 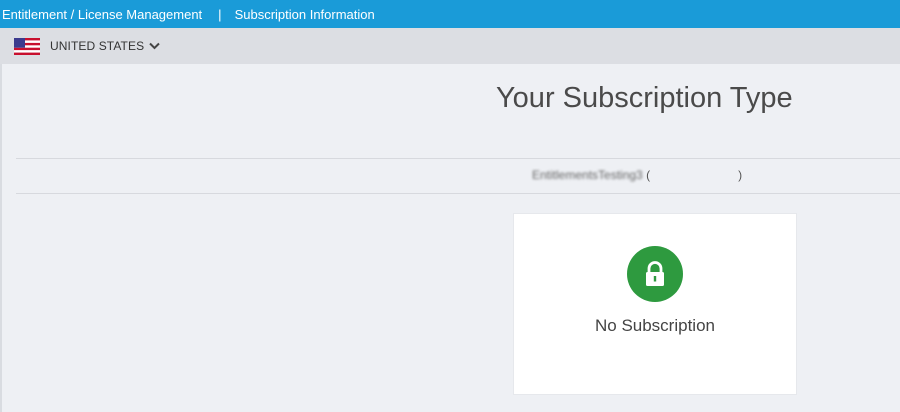 I want to click on country-selector-bar: UNITED STATES, so click(x=450, y=46).